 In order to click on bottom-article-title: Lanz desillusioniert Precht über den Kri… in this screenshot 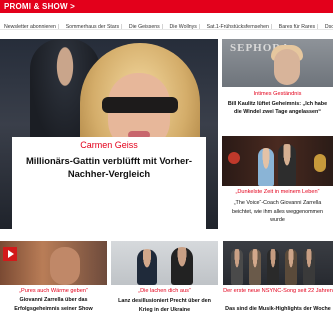, I will do `click(164, 305)`.